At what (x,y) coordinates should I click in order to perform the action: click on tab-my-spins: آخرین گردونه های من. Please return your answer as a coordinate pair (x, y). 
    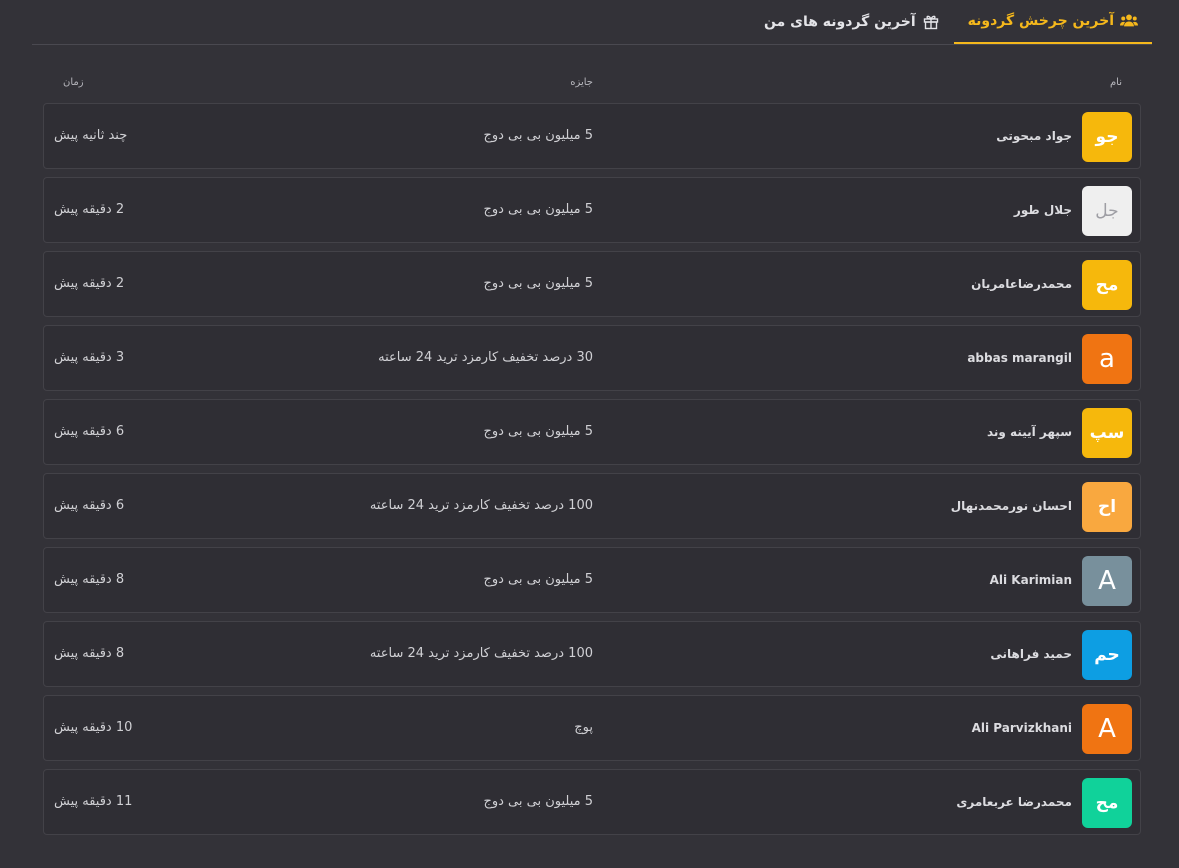
    Looking at the image, I should click on (852, 22).